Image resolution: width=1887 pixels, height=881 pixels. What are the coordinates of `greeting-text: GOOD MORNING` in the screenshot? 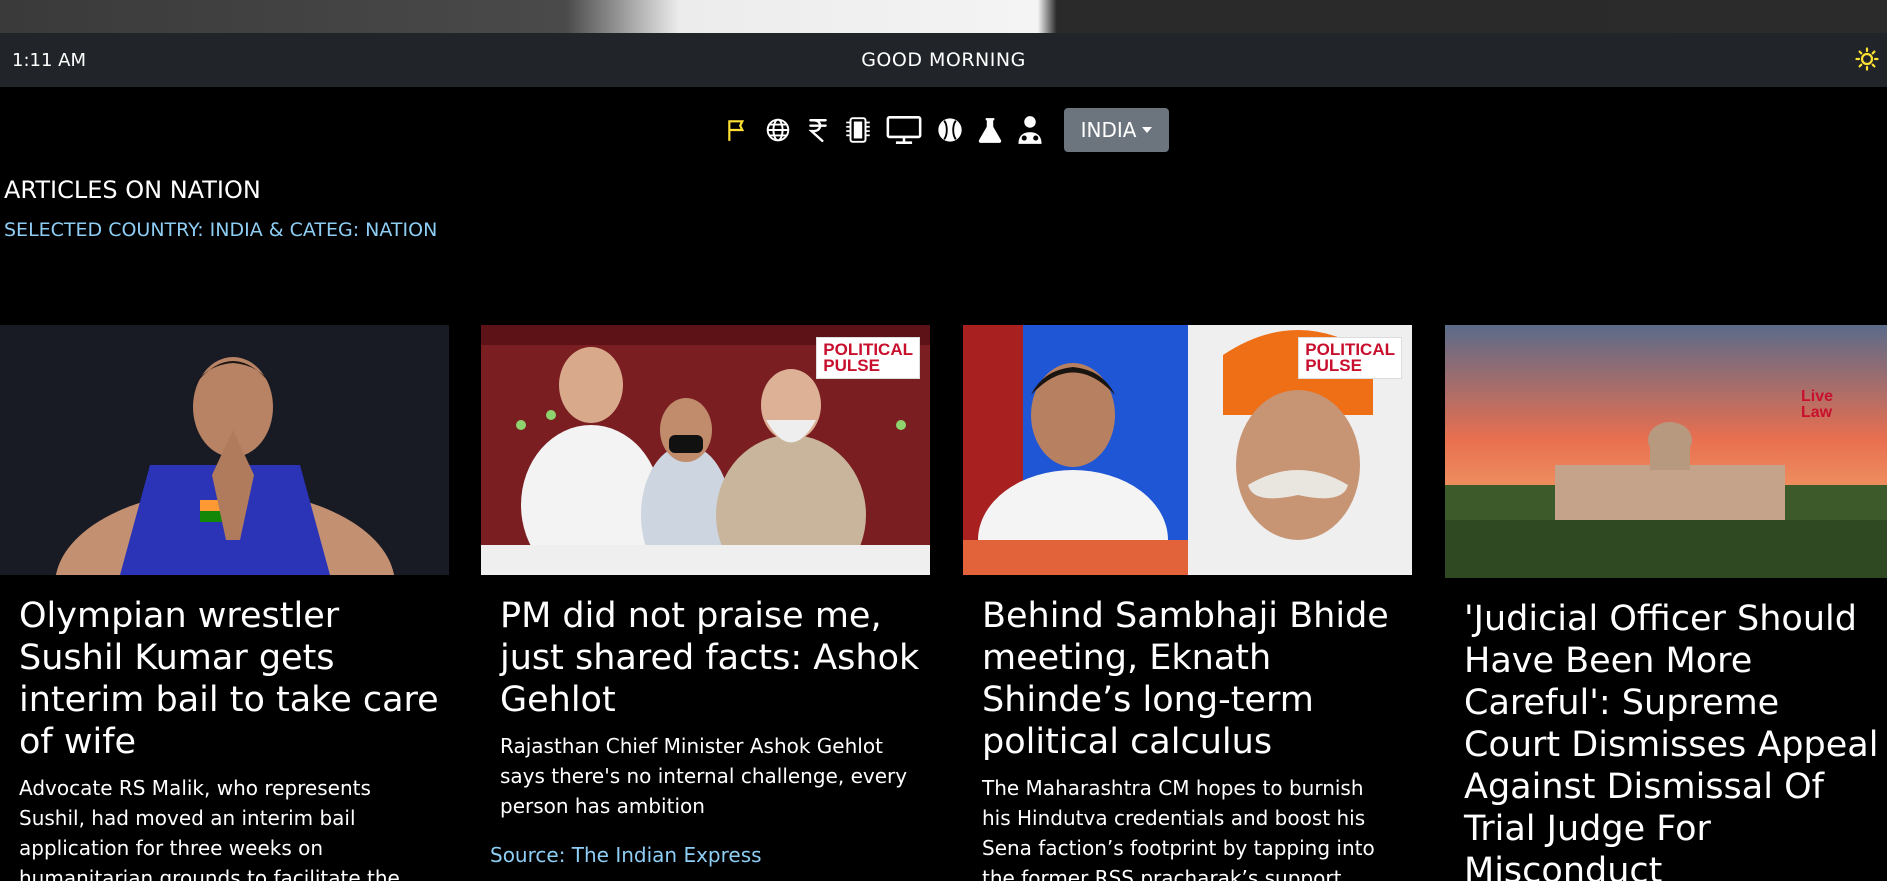 It's located at (943, 60).